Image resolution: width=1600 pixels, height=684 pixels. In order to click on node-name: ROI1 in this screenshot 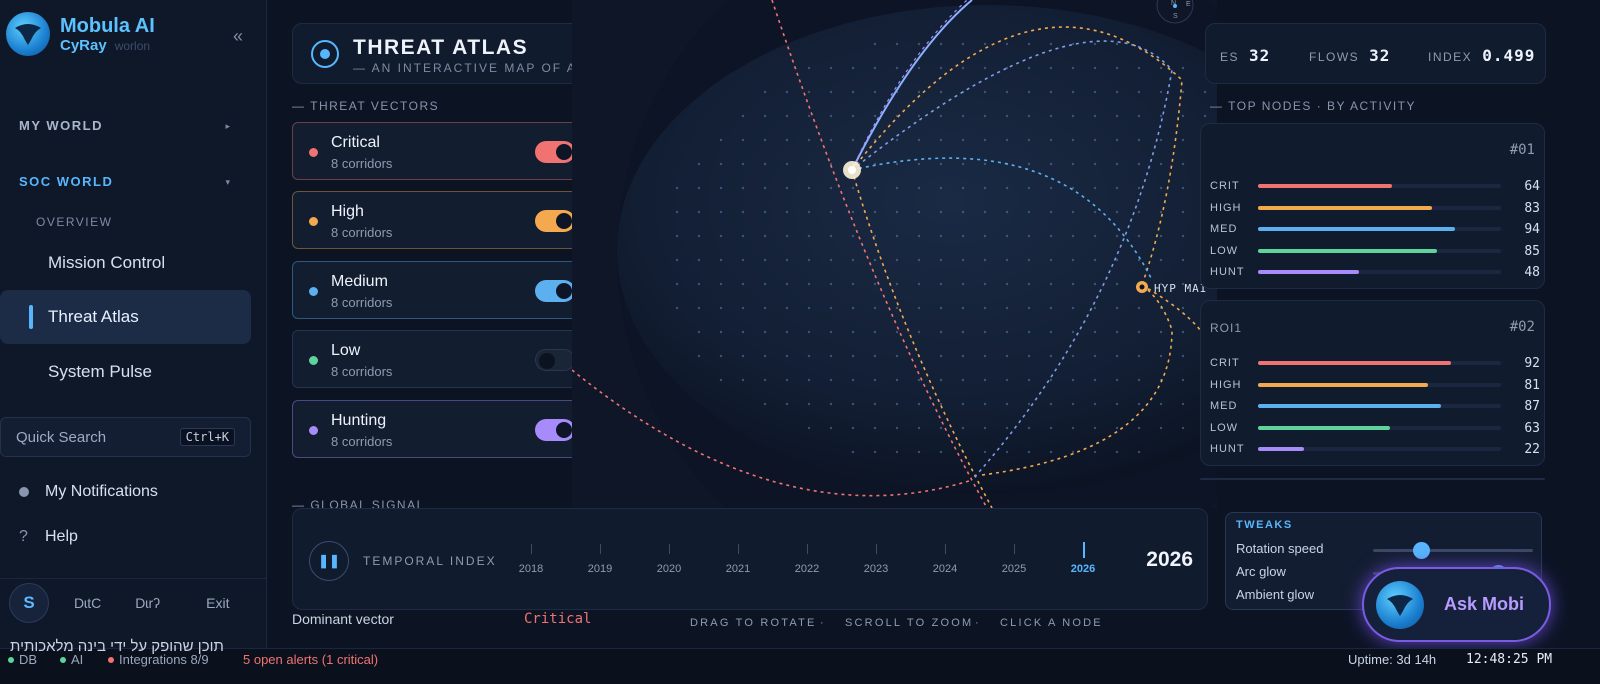, I will do `click(1226, 328)`.